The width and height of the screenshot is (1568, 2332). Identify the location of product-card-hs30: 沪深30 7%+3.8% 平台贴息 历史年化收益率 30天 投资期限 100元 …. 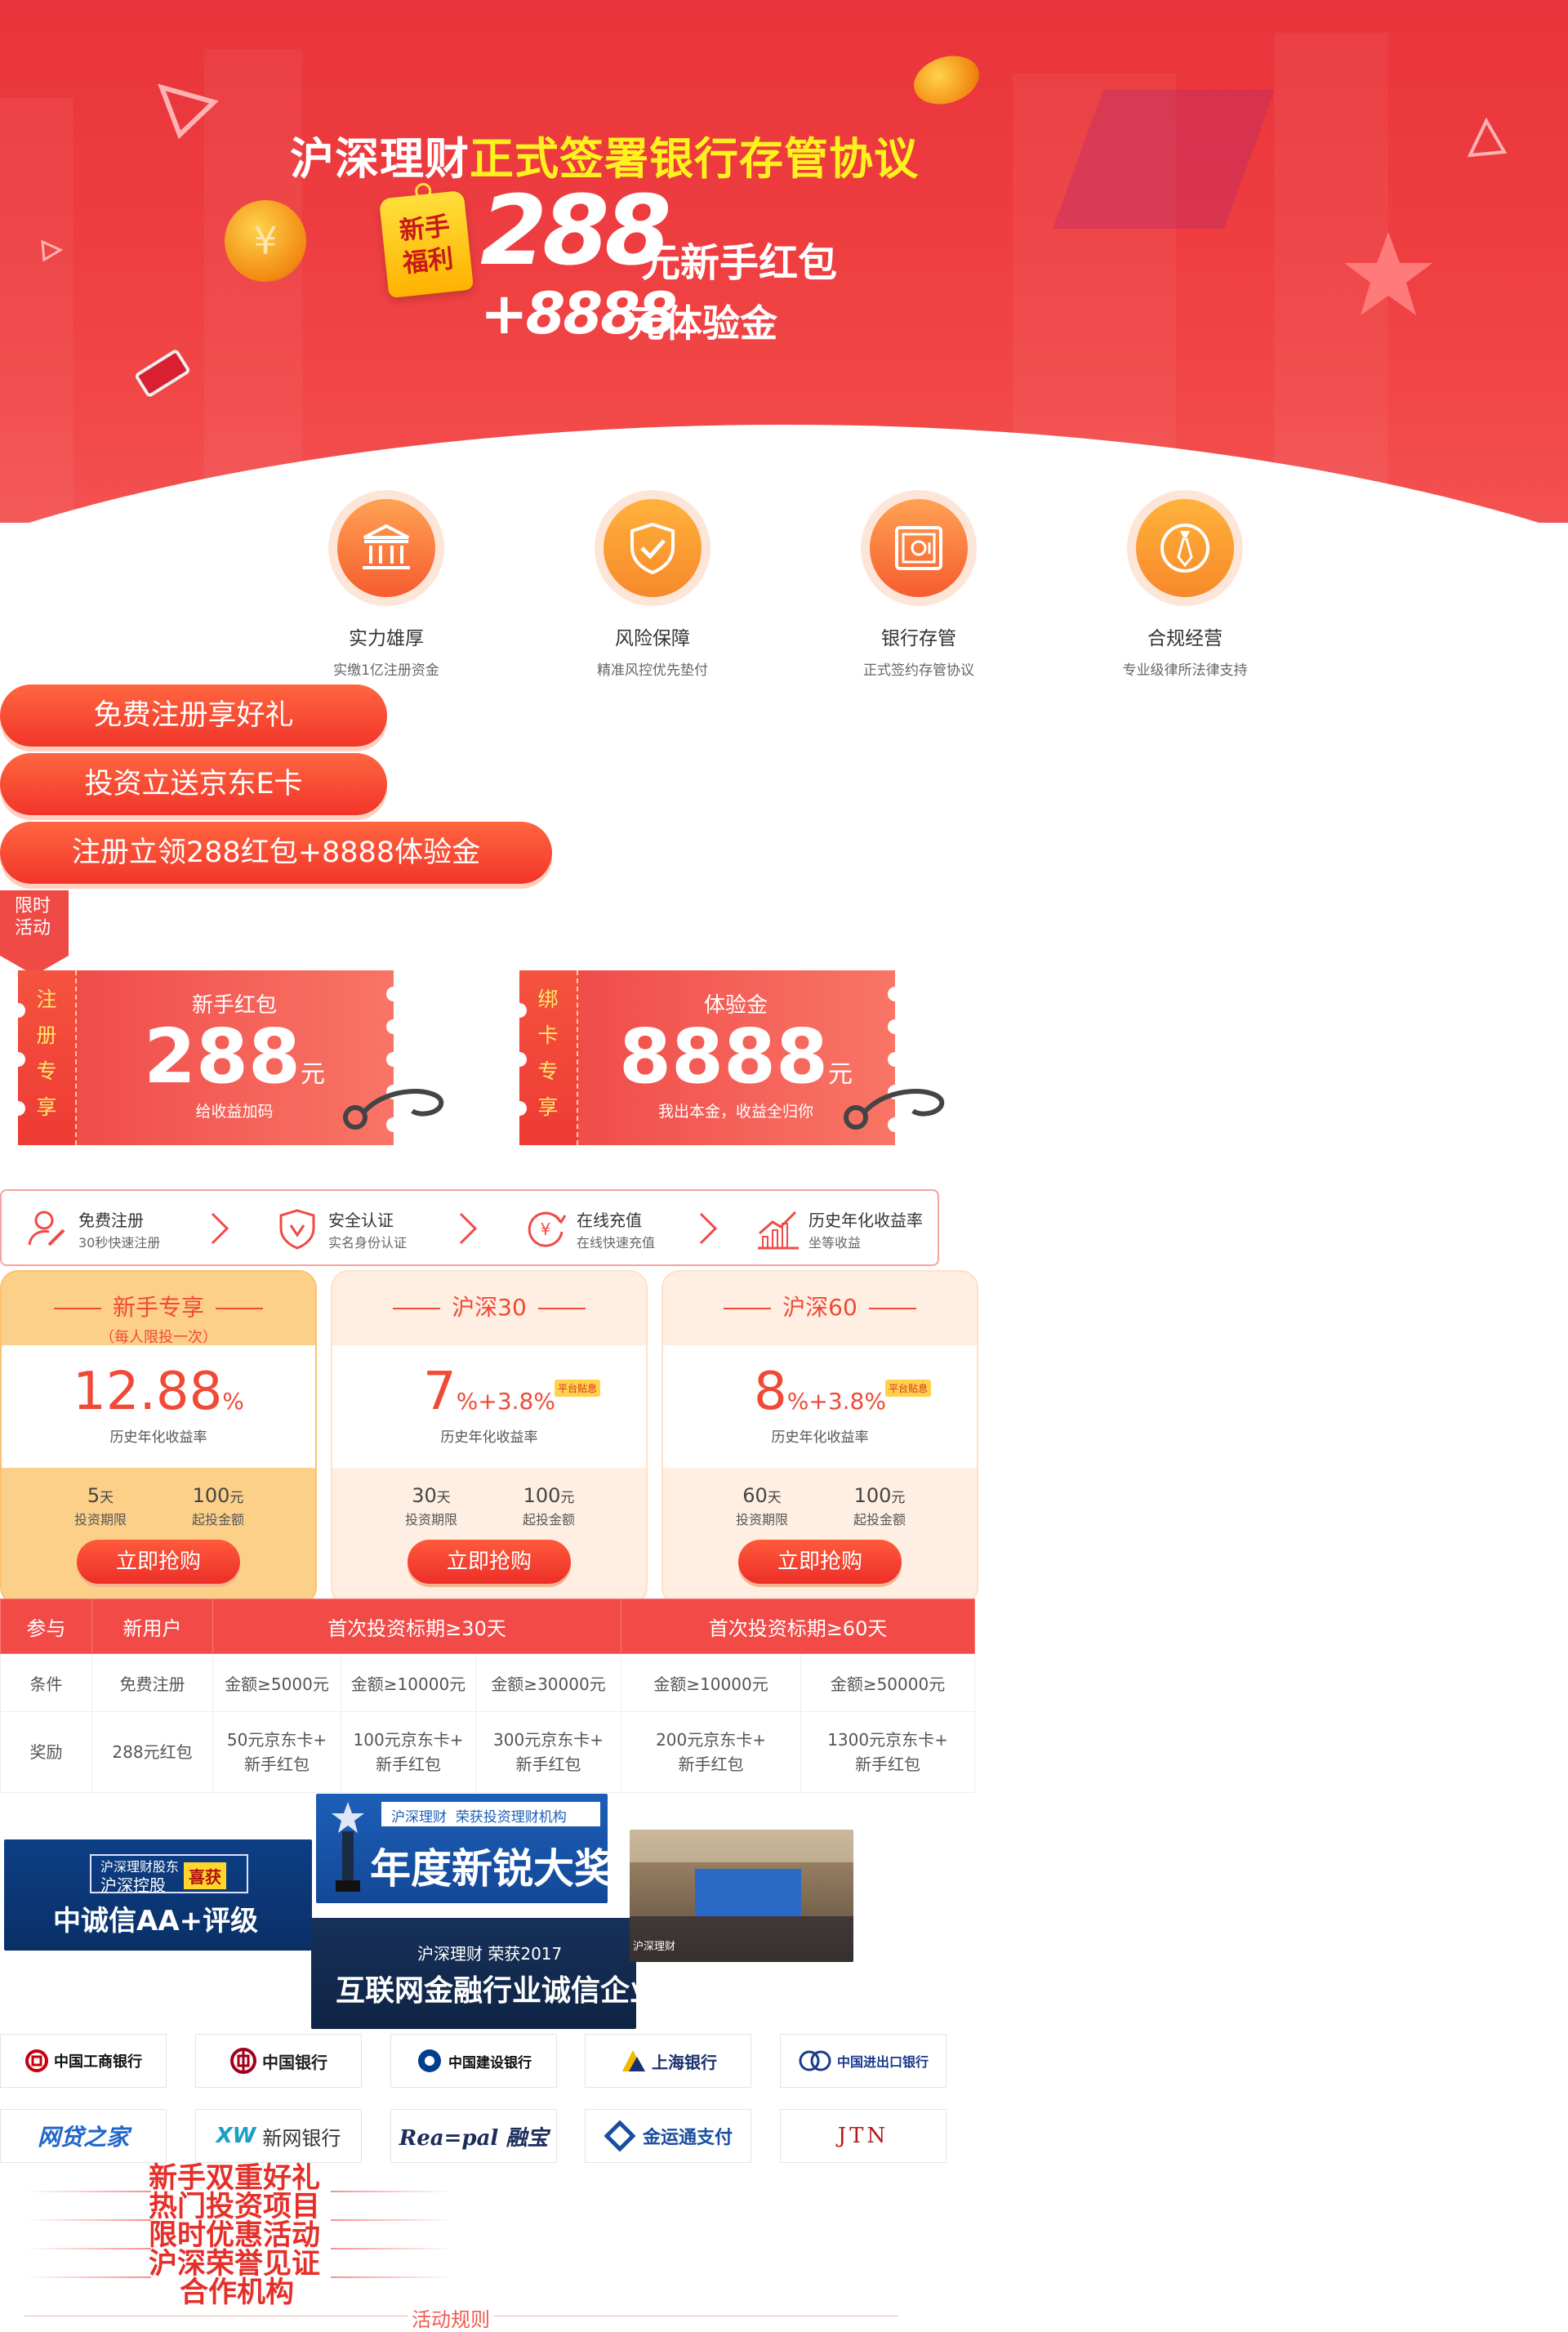
(489, 1437).